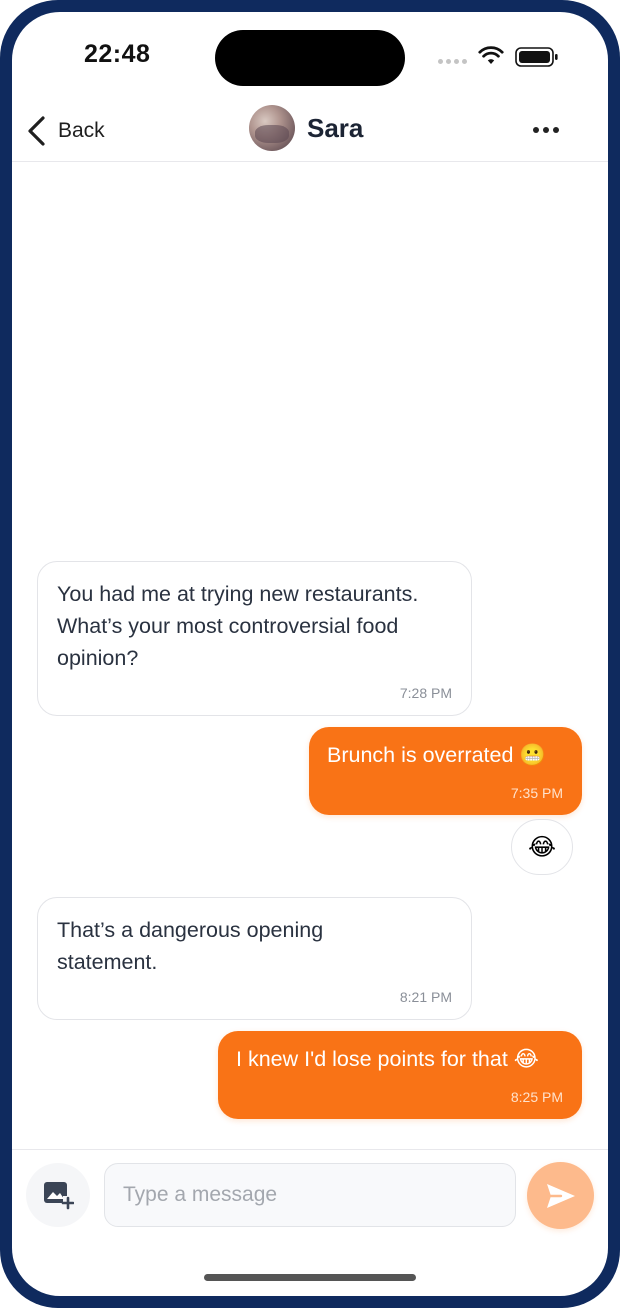 The width and height of the screenshot is (620, 1308). I want to click on message-composer, so click(310, 1194).